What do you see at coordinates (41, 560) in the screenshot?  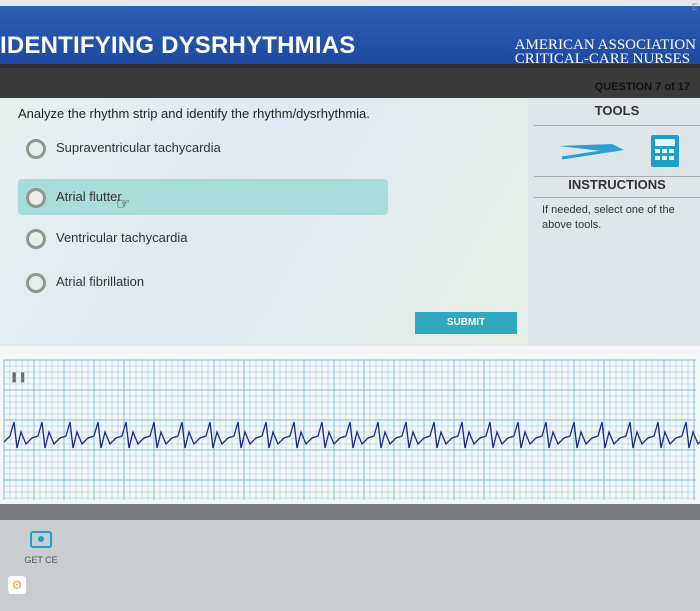 I see `get-ce-label: GET CE` at bounding box center [41, 560].